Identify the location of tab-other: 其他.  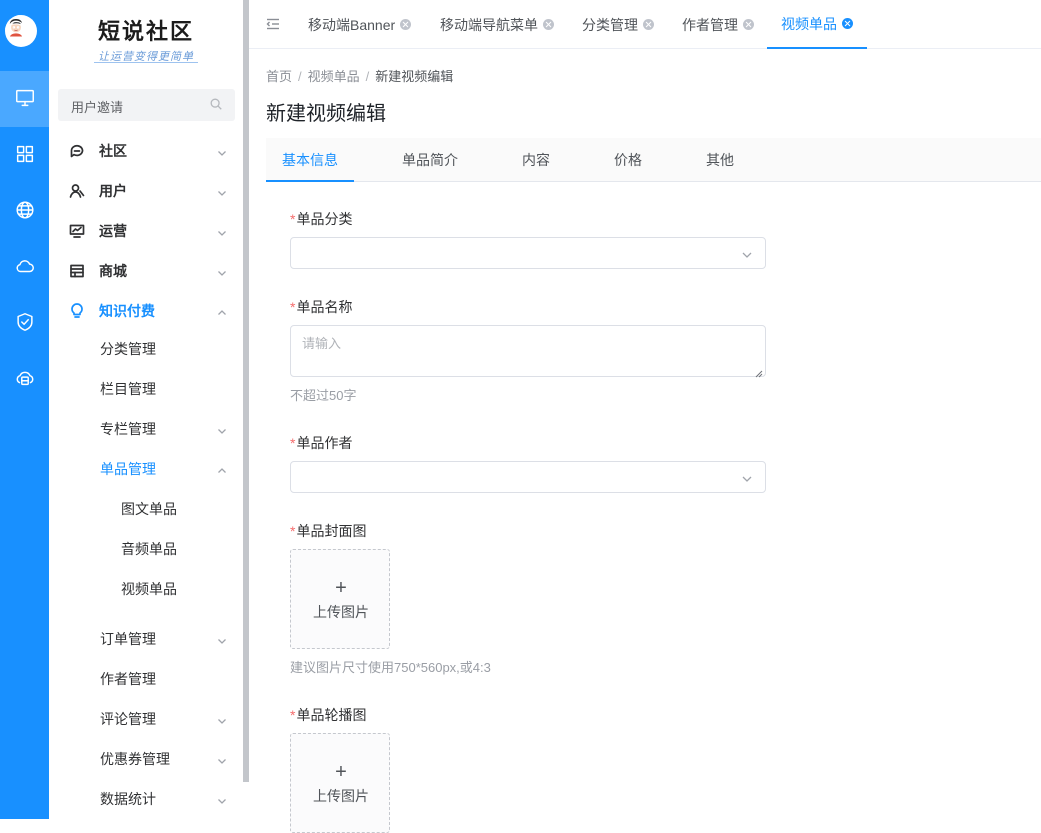
(720, 160).